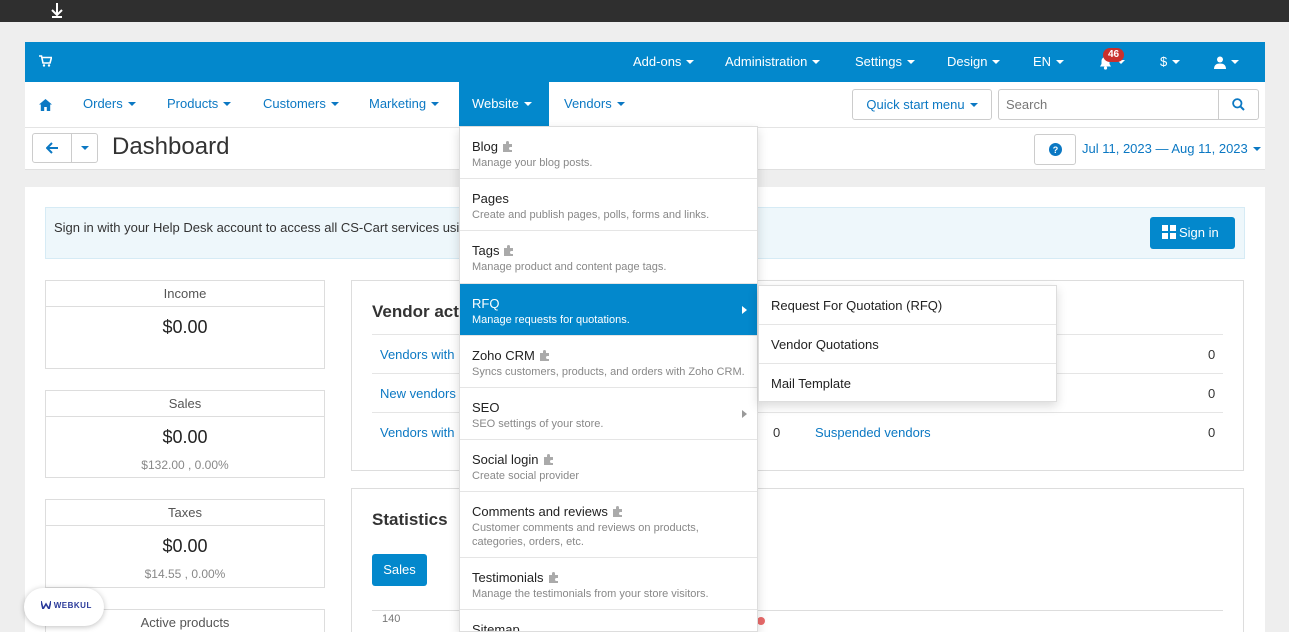  What do you see at coordinates (418, 393) in the screenshot?
I see `vendor-activity-link: New vendors` at bounding box center [418, 393].